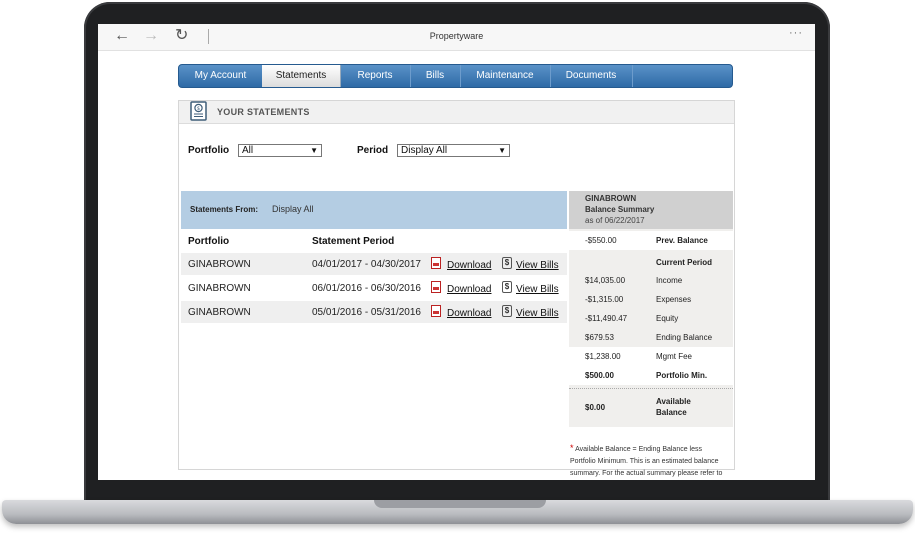 This screenshot has width=915, height=535. Describe the element at coordinates (651, 337) in the screenshot. I see `summary-row-ending-balance: $679.53 Ending Balance` at that location.